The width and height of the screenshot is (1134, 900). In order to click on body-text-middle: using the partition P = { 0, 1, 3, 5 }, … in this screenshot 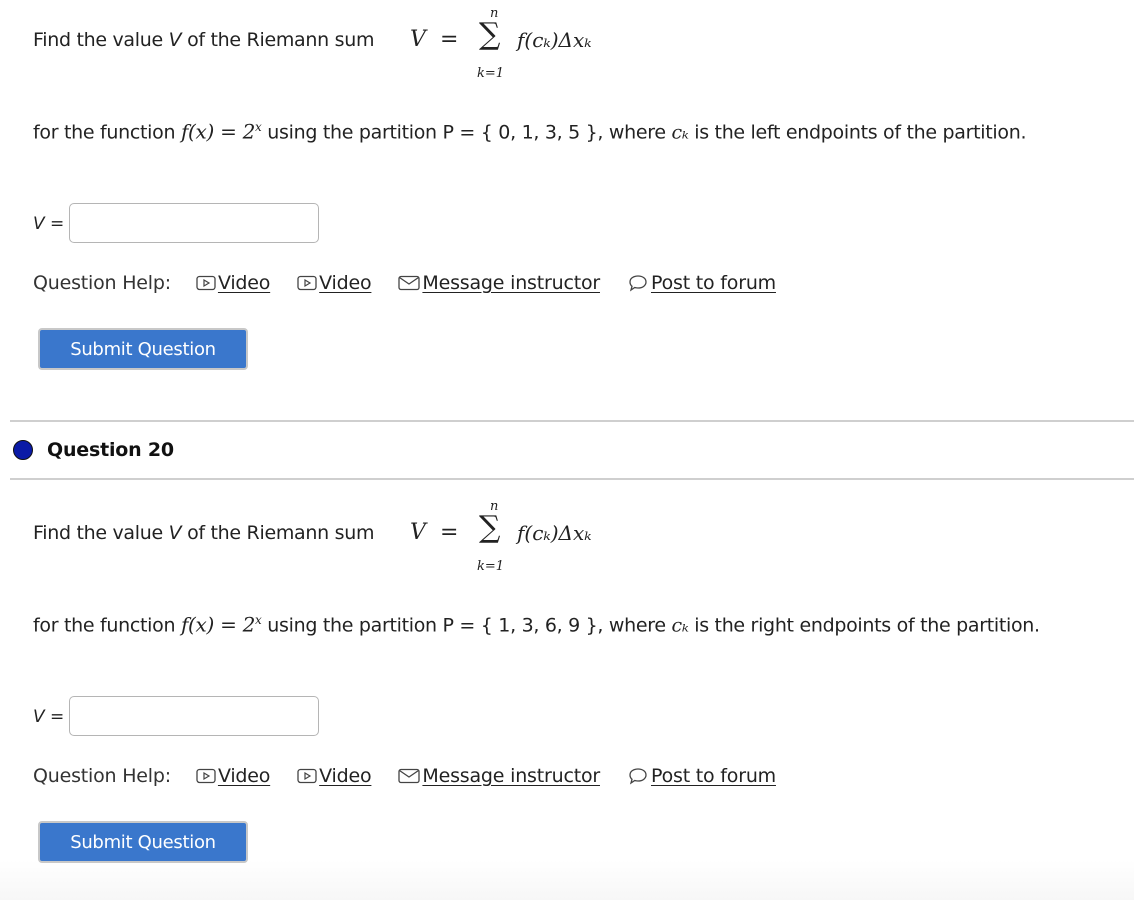, I will do `click(466, 132)`.